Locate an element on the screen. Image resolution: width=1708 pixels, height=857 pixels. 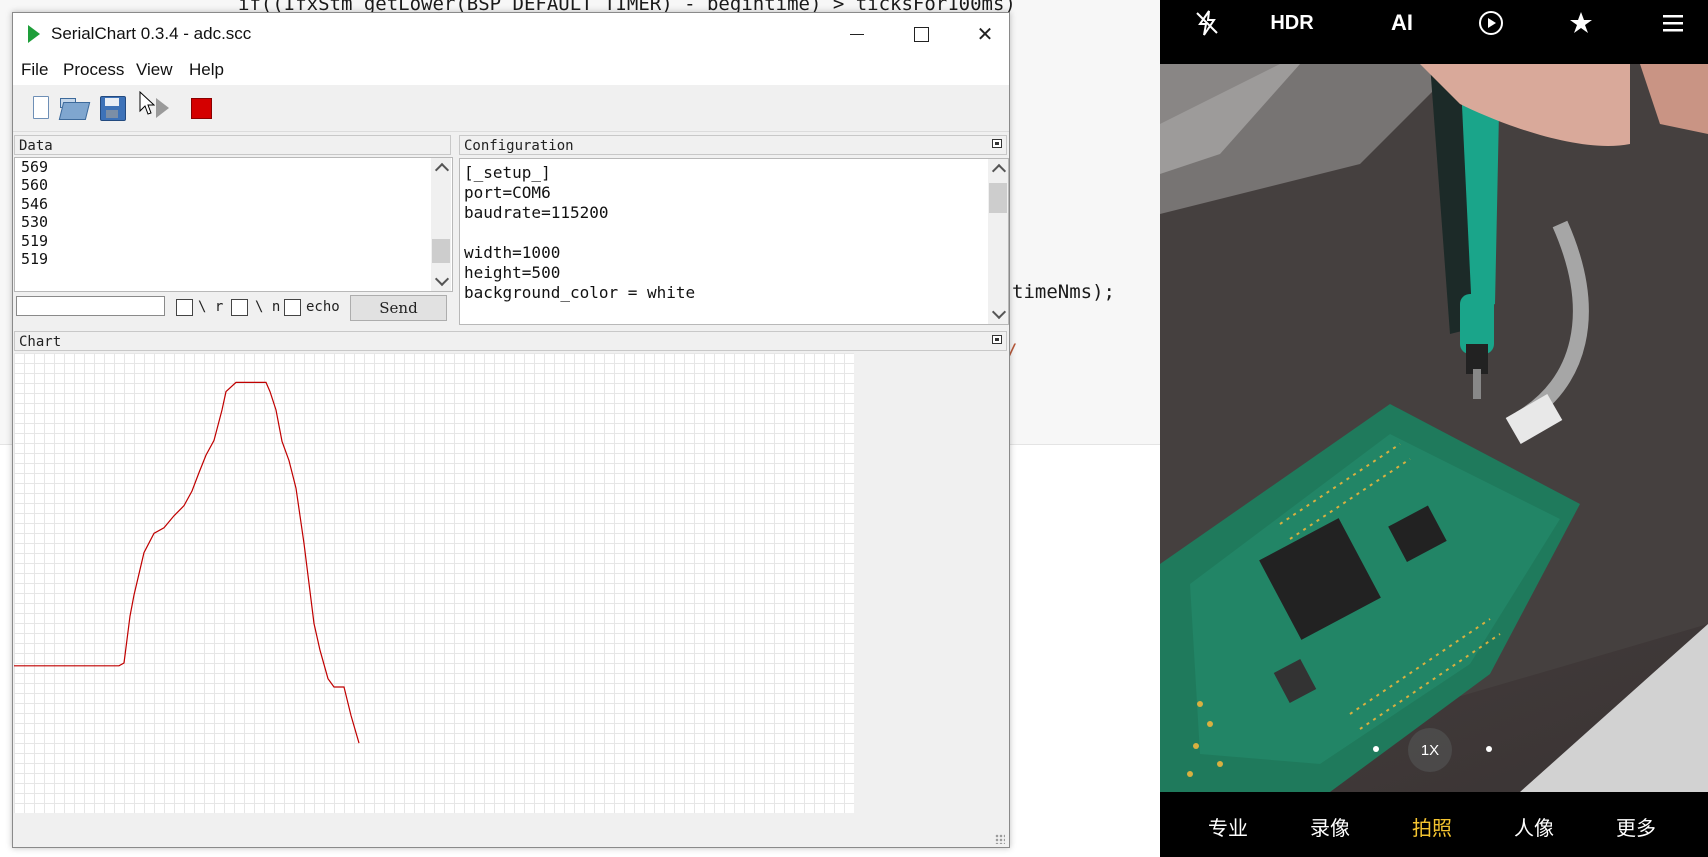
close-icon: ✕ is located at coordinates (985, 34).